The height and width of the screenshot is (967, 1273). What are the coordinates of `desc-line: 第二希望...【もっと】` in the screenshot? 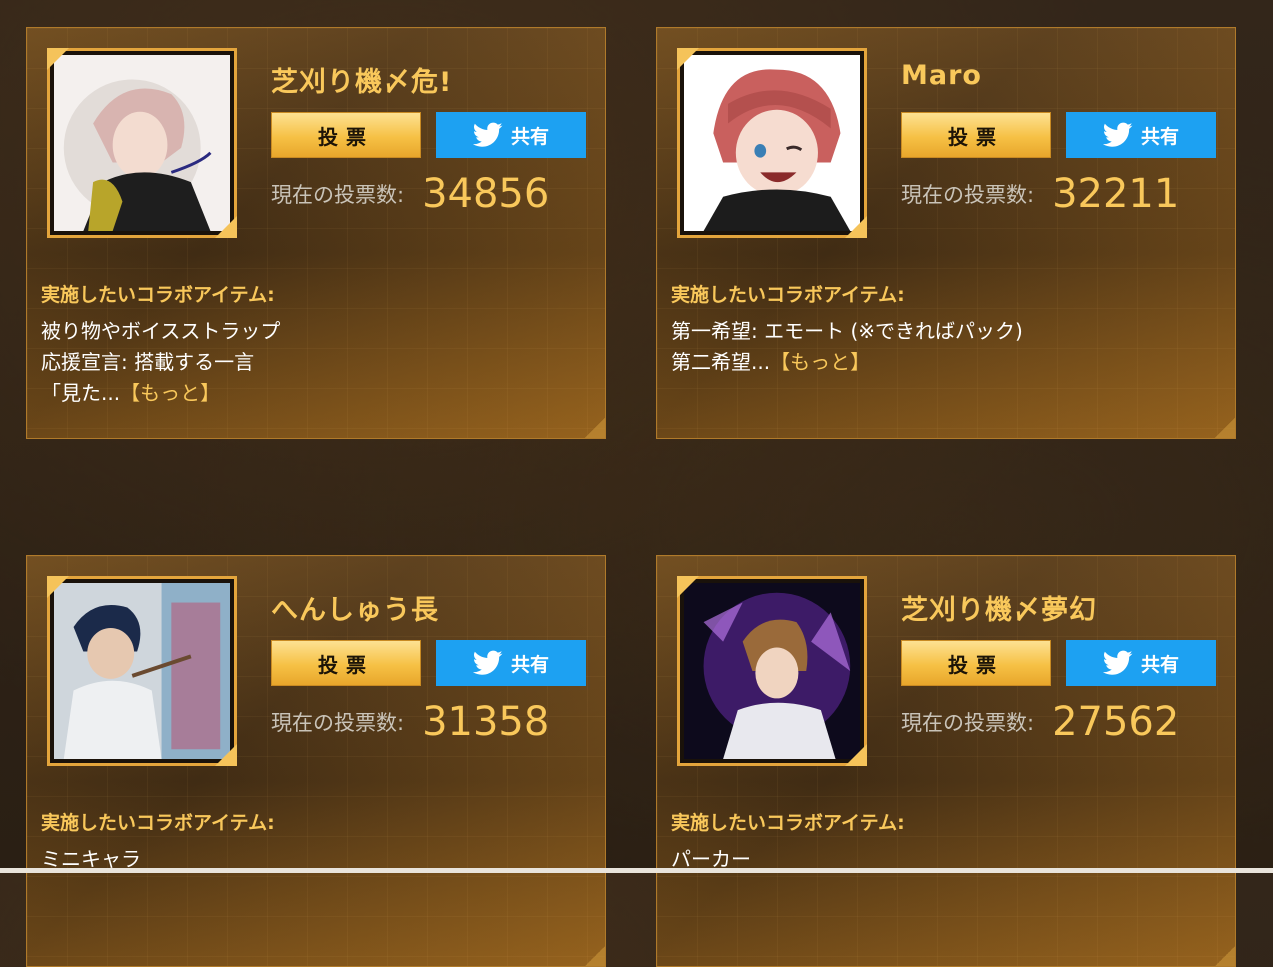 It's located at (771, 362).